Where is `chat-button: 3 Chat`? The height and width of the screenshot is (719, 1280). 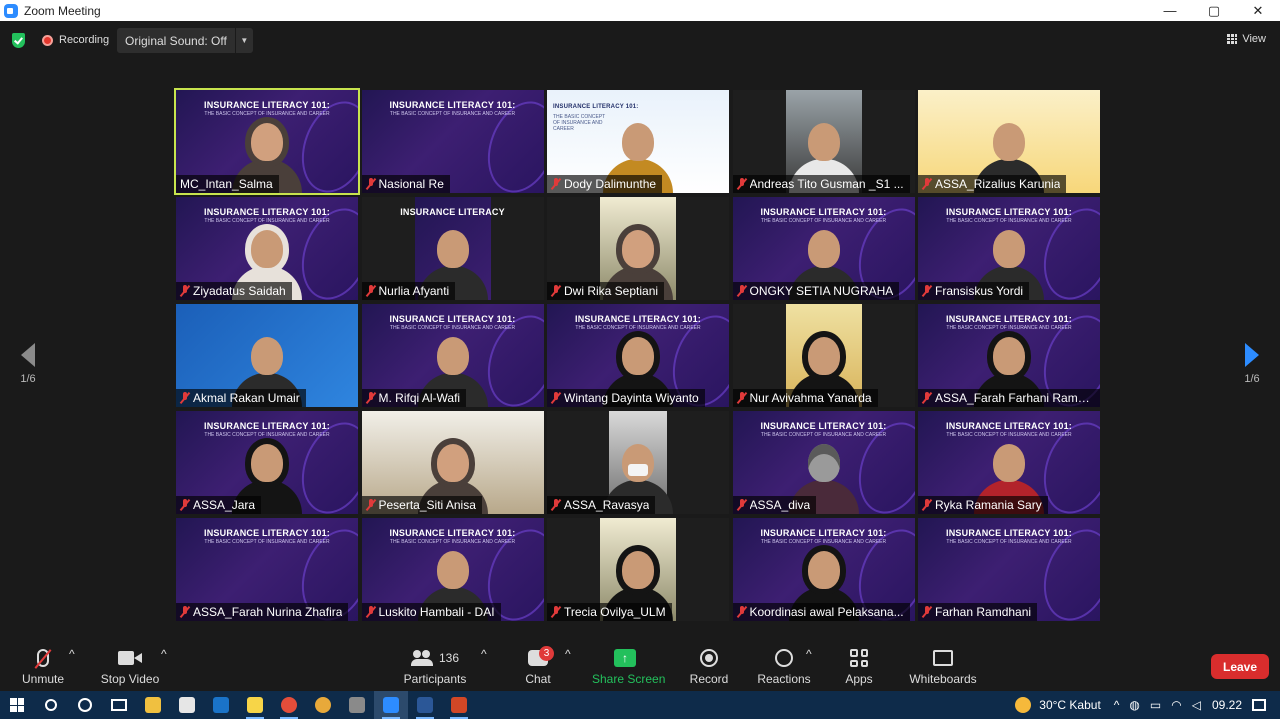 chat-button: 3 Chat is located at coordinates (538, 666).